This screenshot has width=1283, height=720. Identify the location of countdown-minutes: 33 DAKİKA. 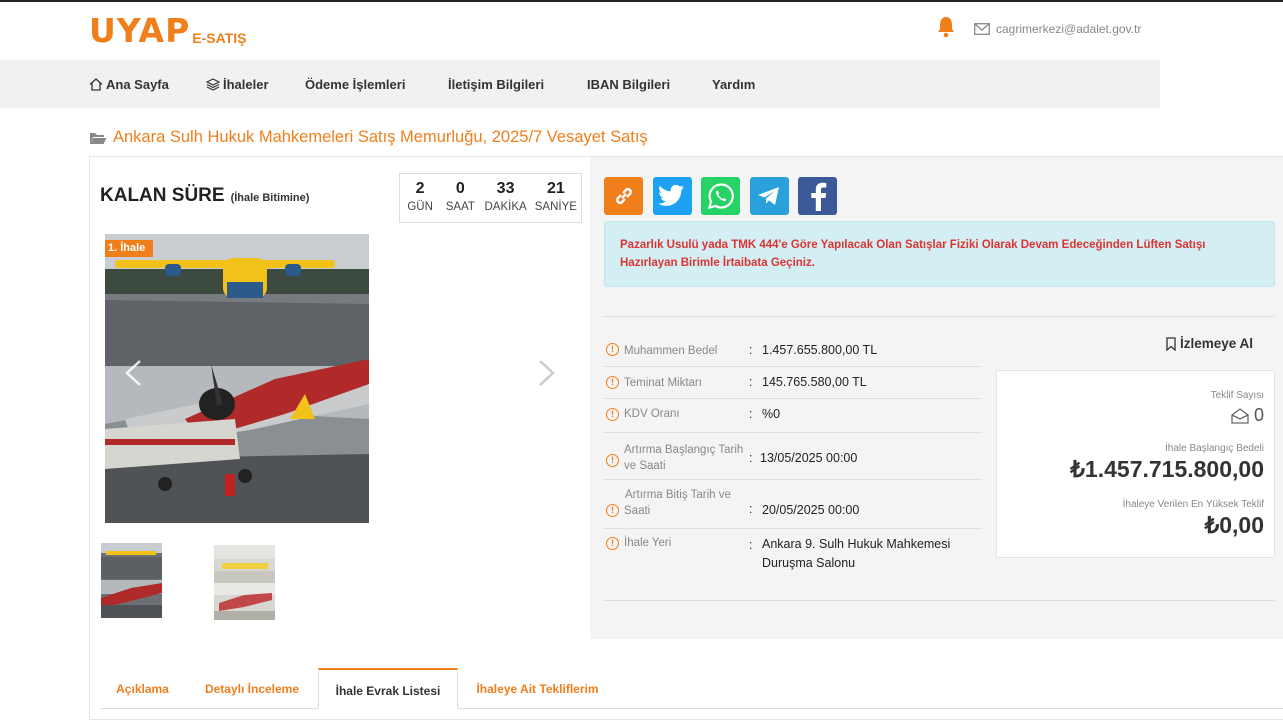
(505, 198).